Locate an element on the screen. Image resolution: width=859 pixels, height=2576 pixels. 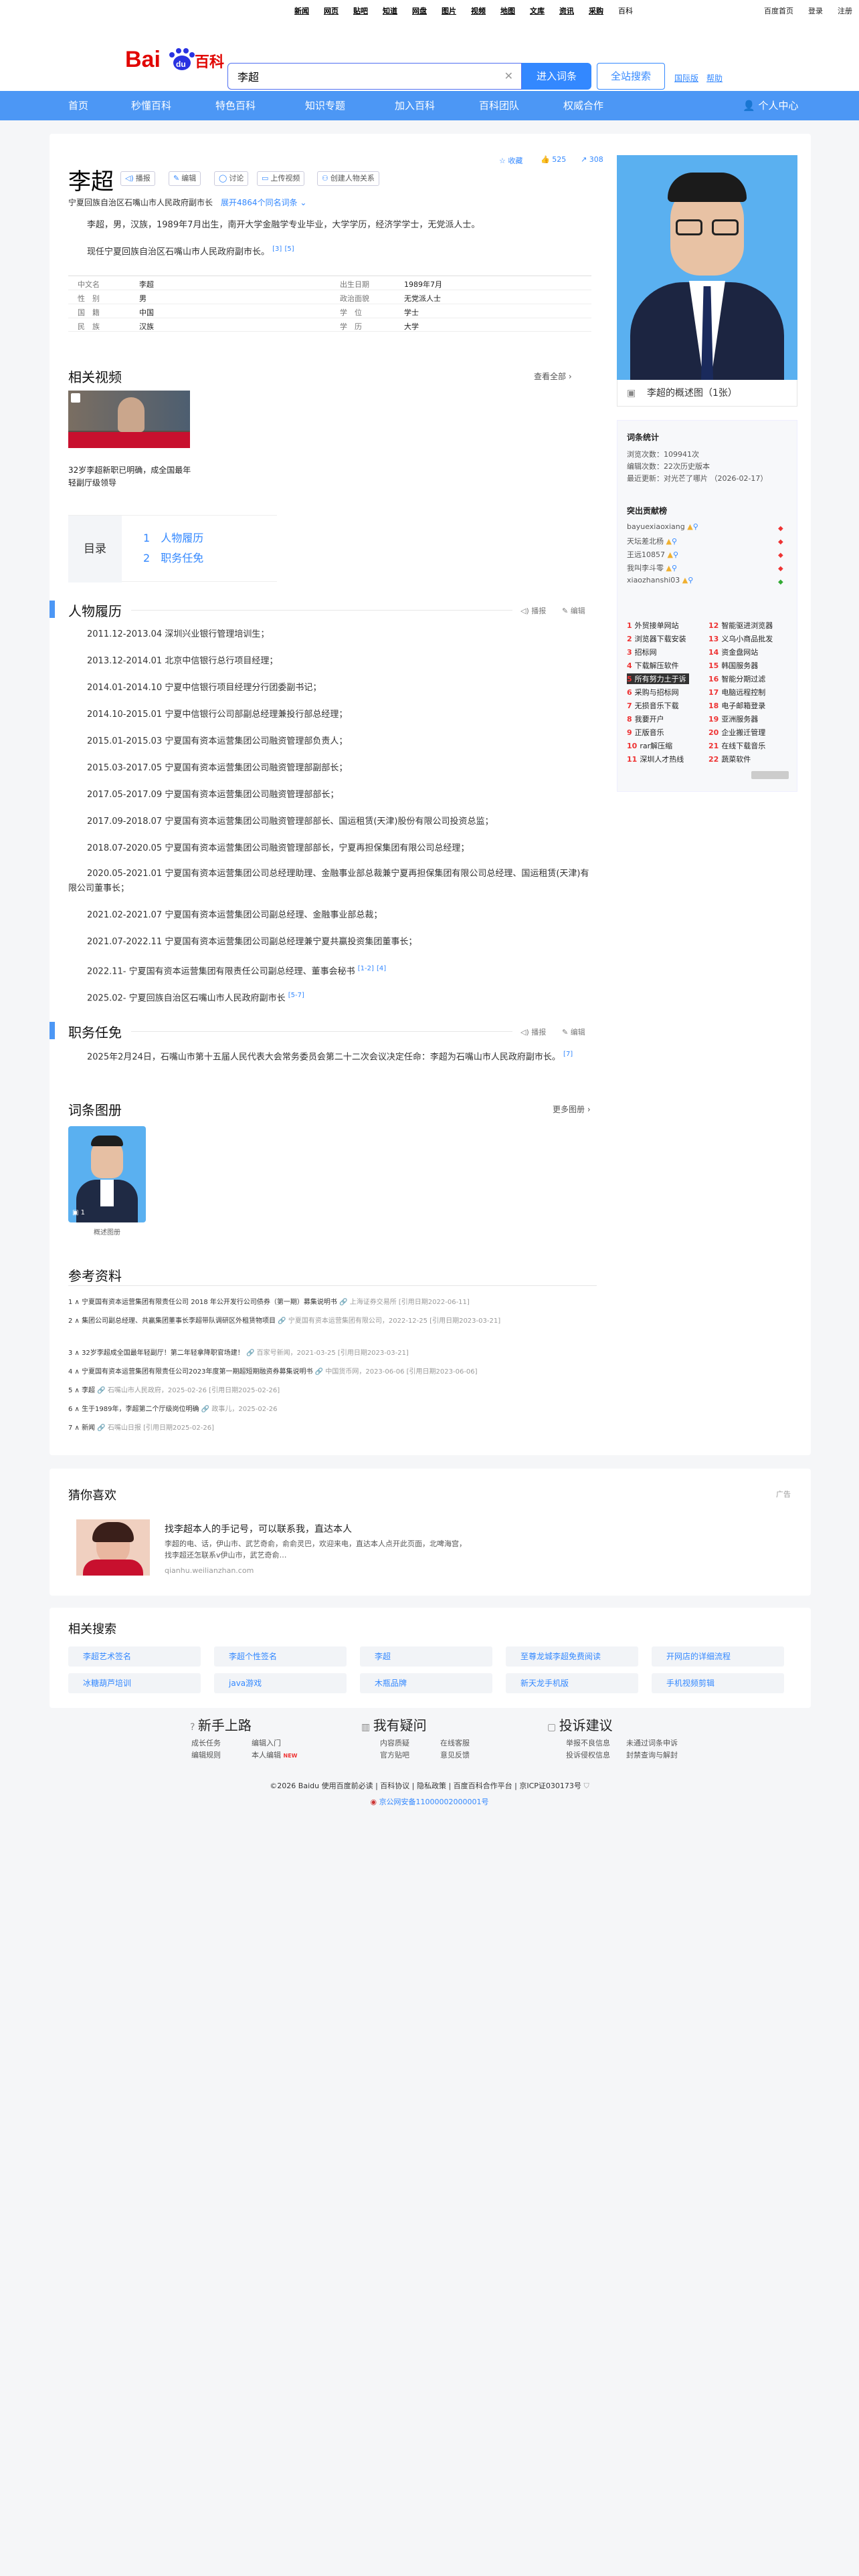
nav-personal: 👤 个人中心 is located at coordinates (770, 105).